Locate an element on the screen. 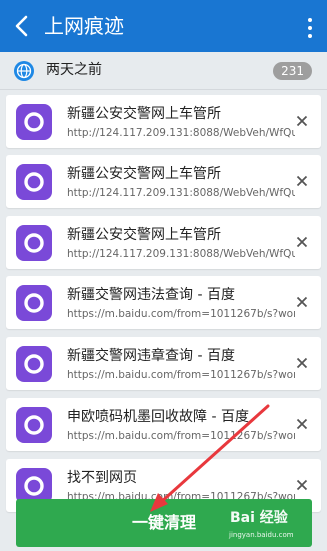 The height and width of the screenshot is (551, 327). watermark-url: jingyan.baidu.com is located at coordinates (261, 535).